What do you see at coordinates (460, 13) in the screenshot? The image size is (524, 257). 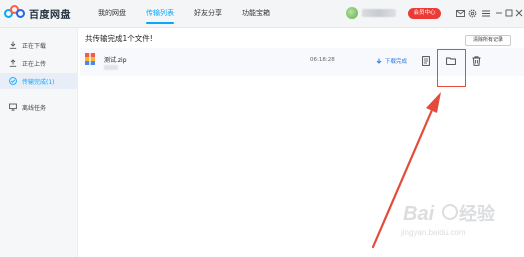 I see `mail-icon` at bounding box center [460, 13].